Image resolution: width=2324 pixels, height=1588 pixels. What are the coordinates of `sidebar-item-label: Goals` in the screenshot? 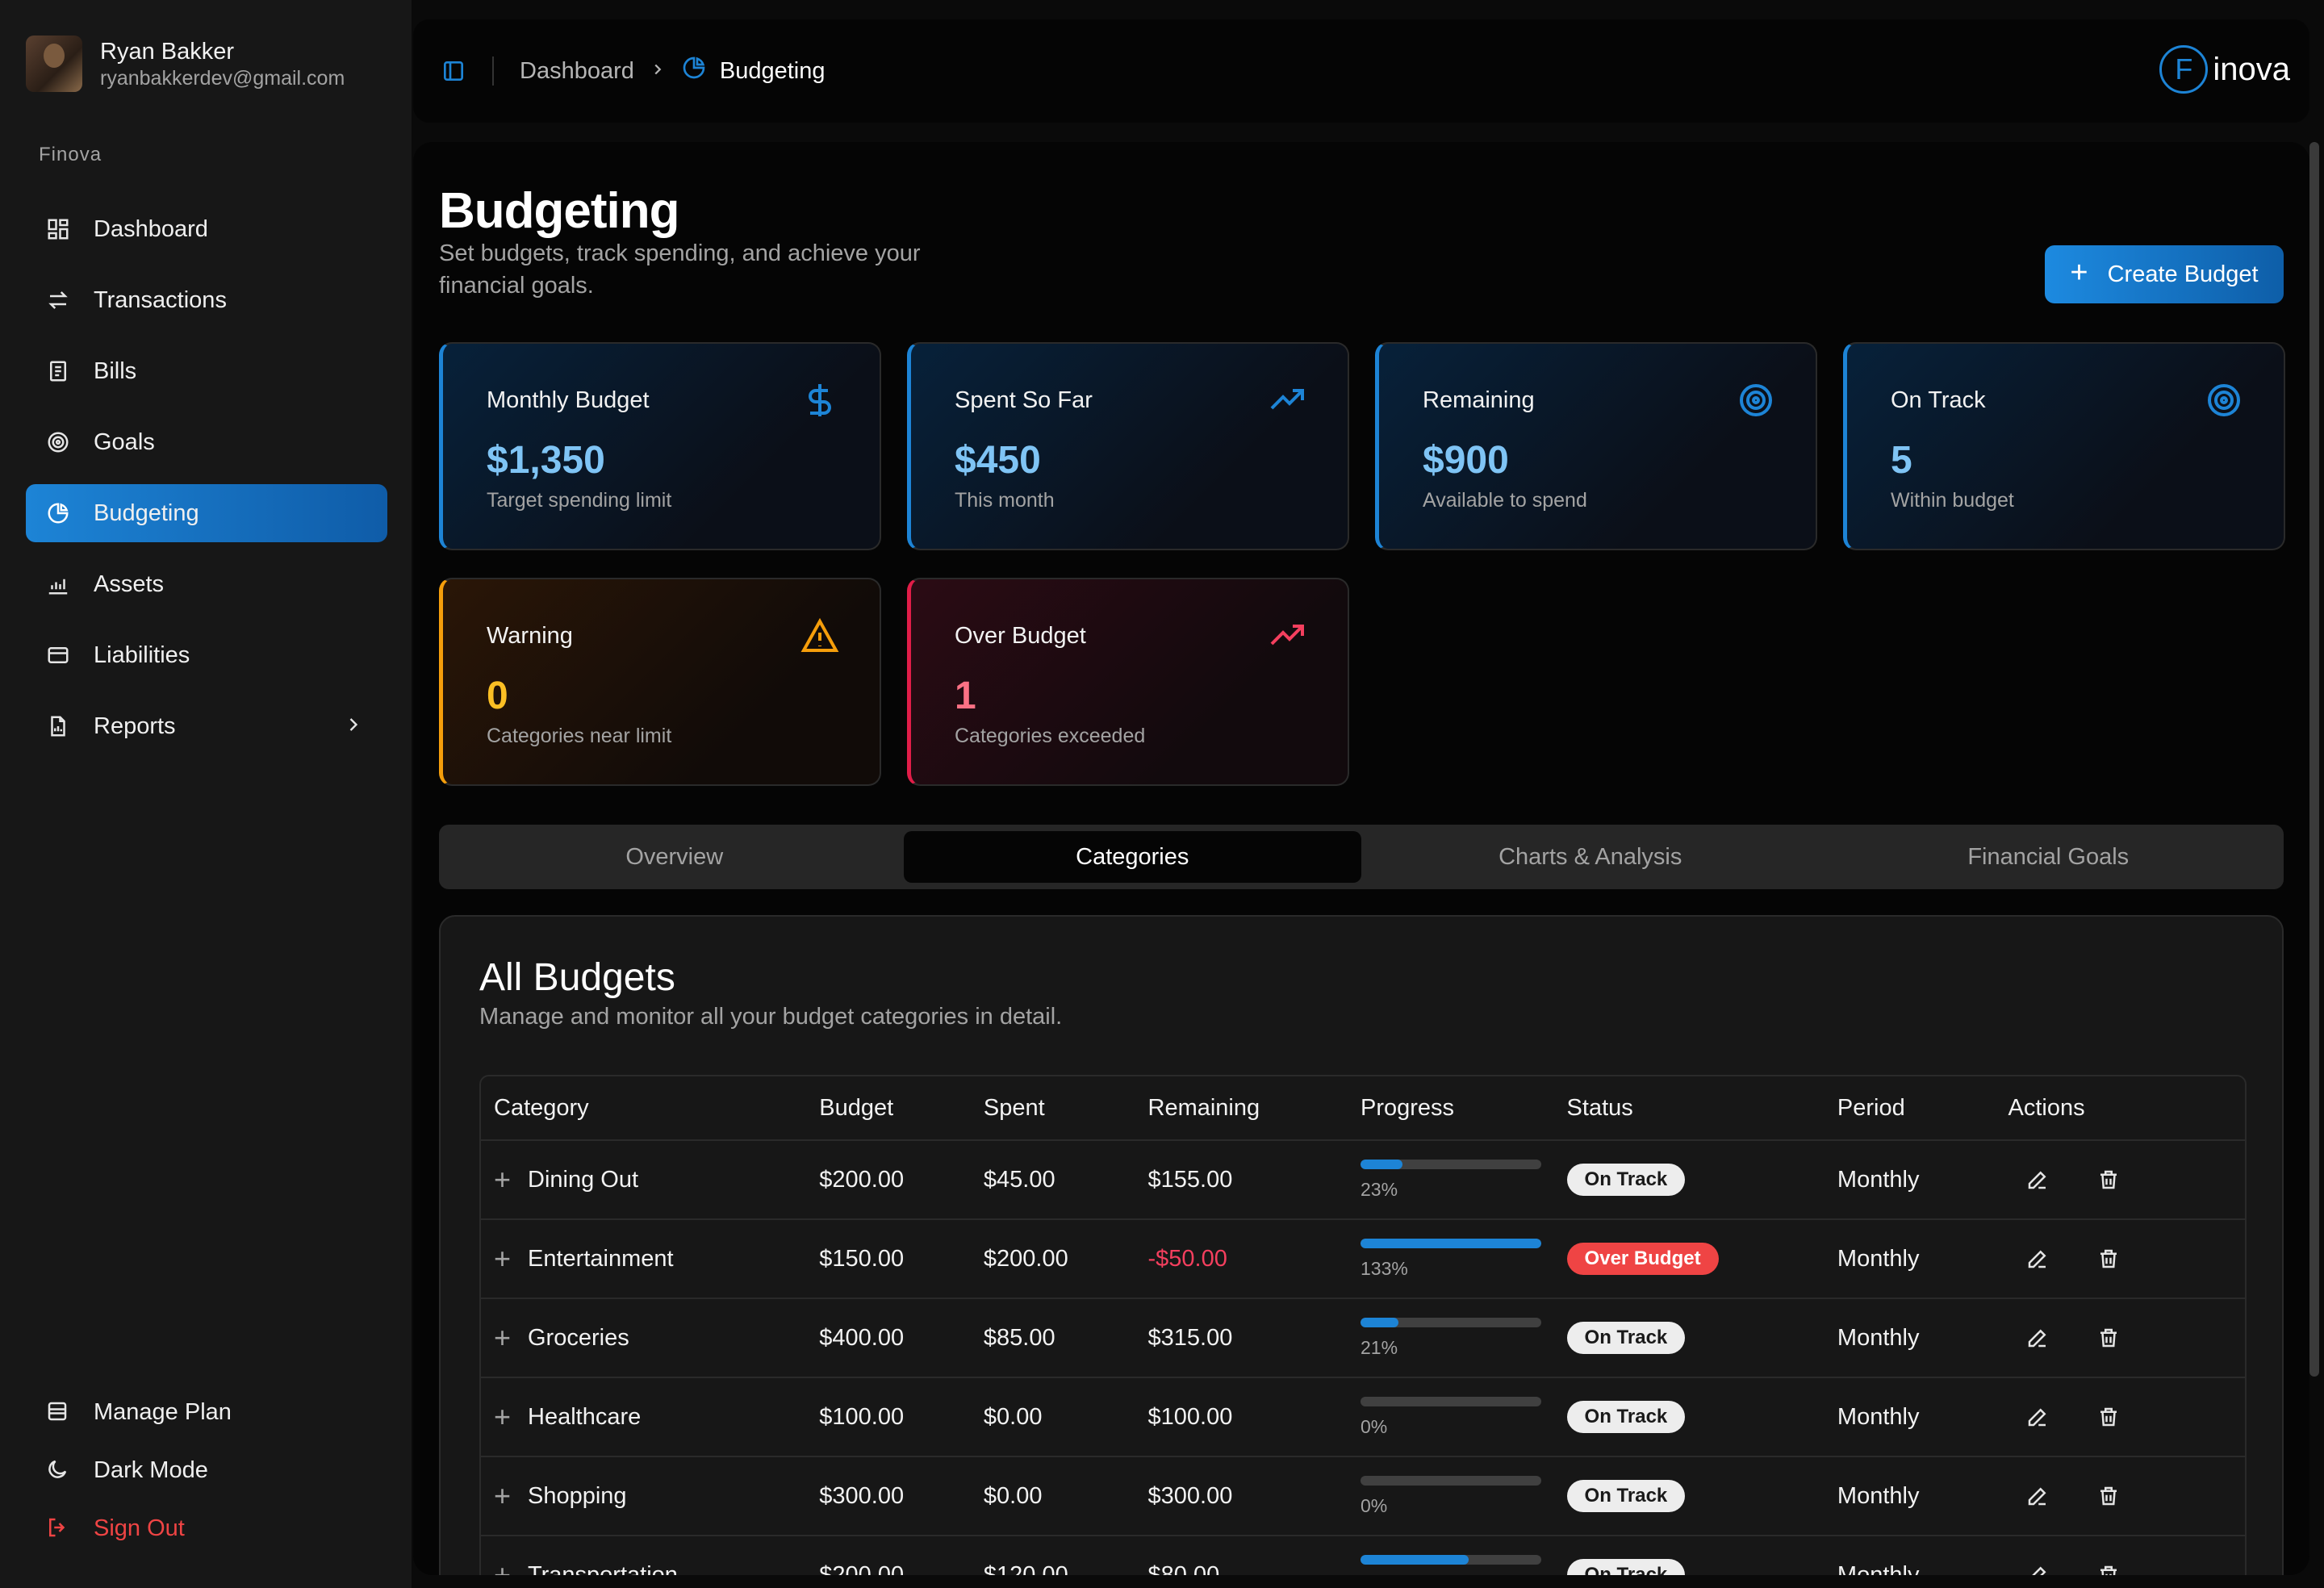 It's located at (124, 441).